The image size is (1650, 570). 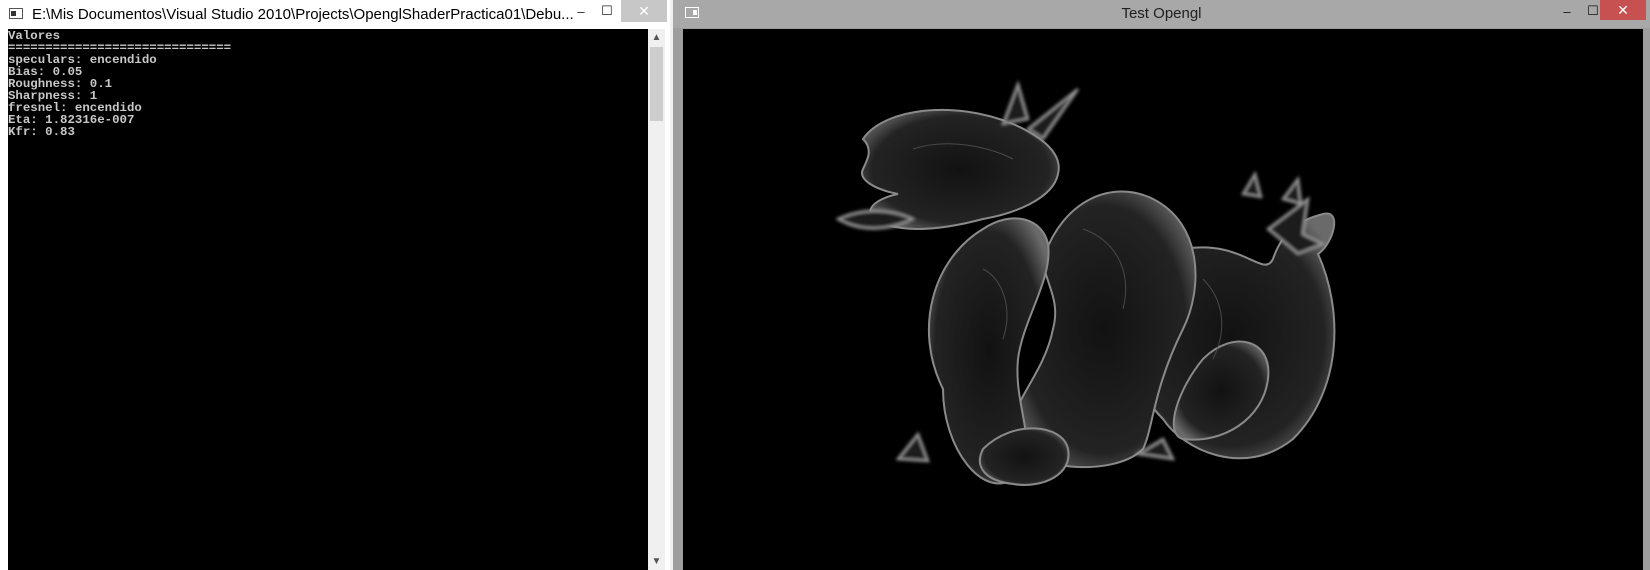 I want to click on opengl-title: Test Opengl, so click(x=1161, y=13).